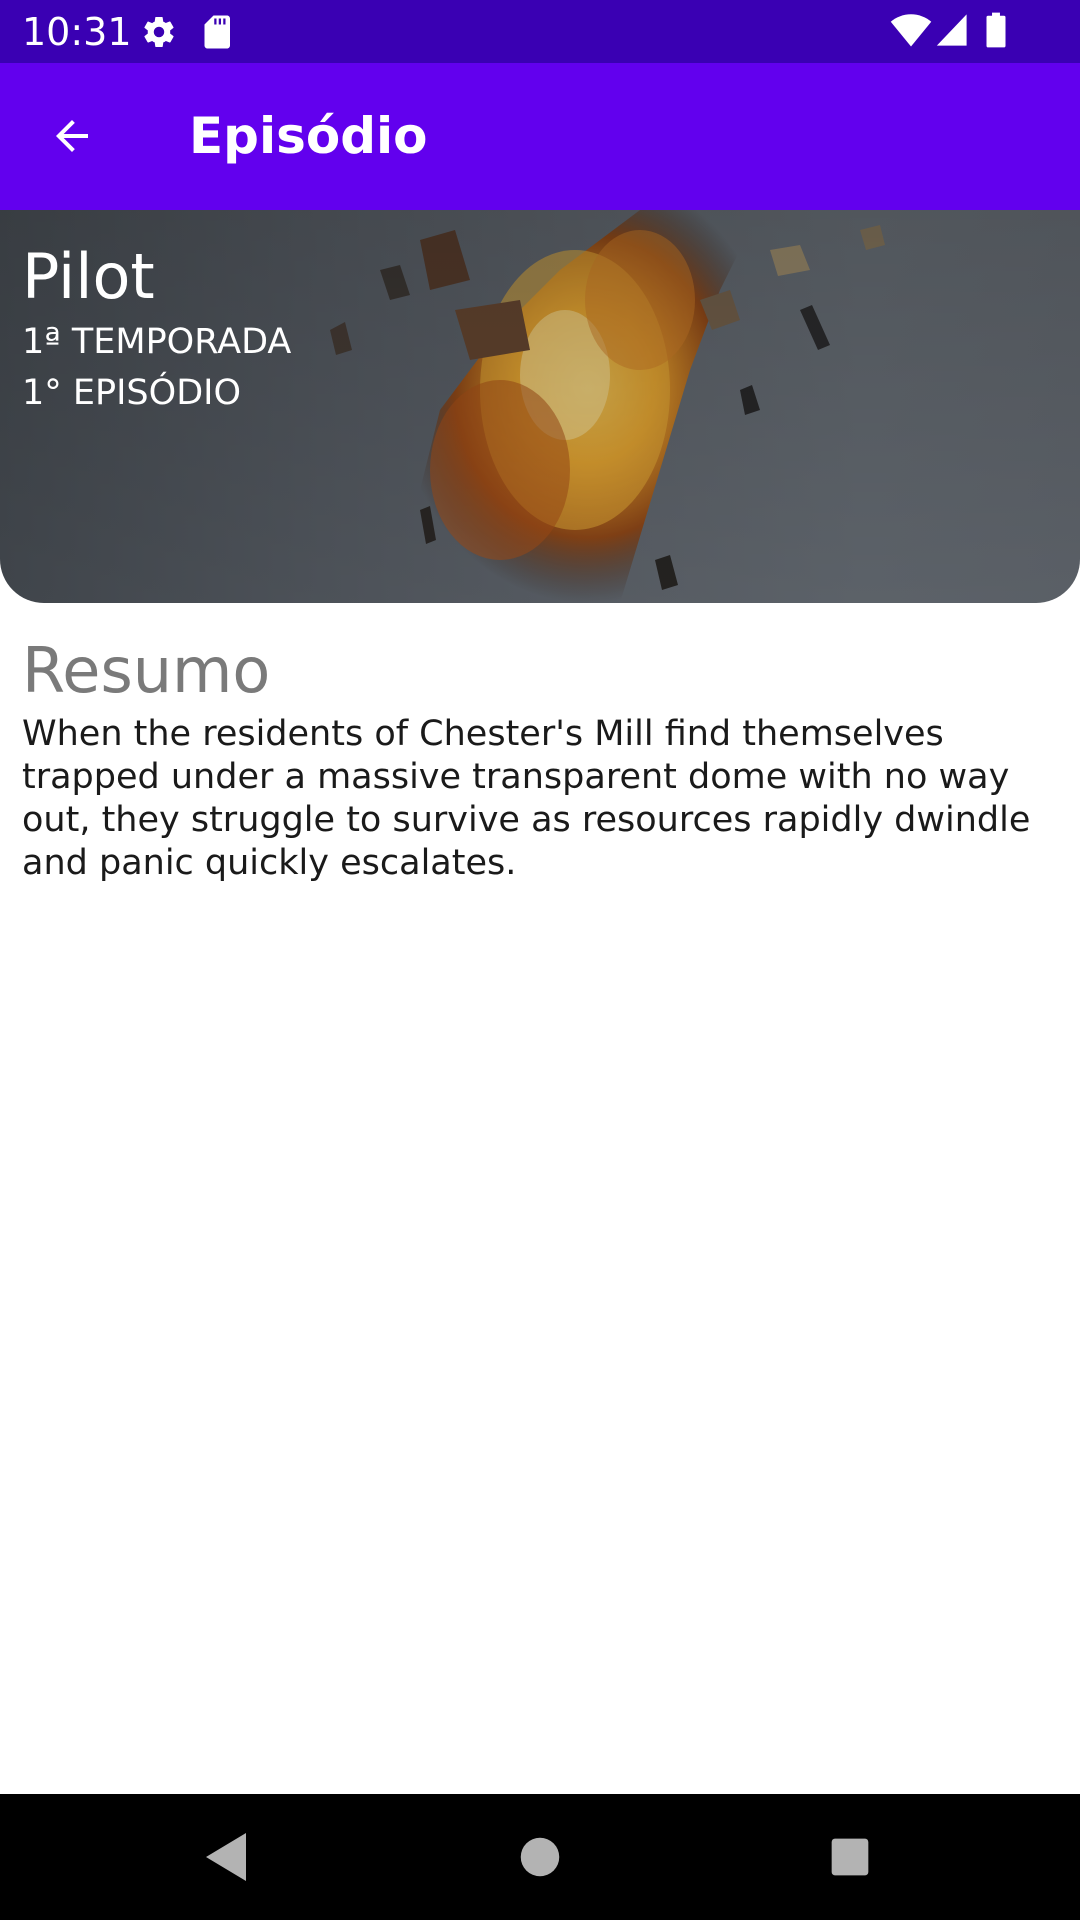 The width and height of the screenshot is (1080, 1920). I want to click on app-bar: Episódio, so click(540, 136).